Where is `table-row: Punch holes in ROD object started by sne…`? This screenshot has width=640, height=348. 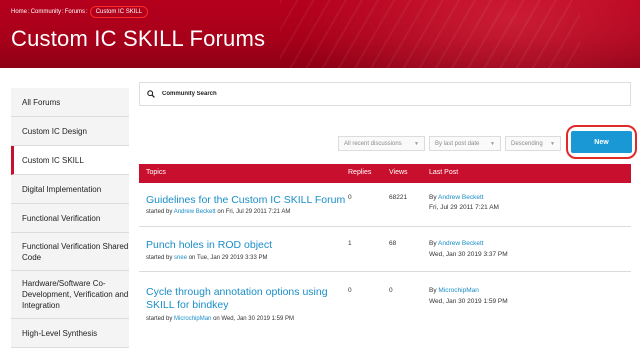
table-row: Punch holes in ROD object started by sne… is located at coordinates (385, 250).